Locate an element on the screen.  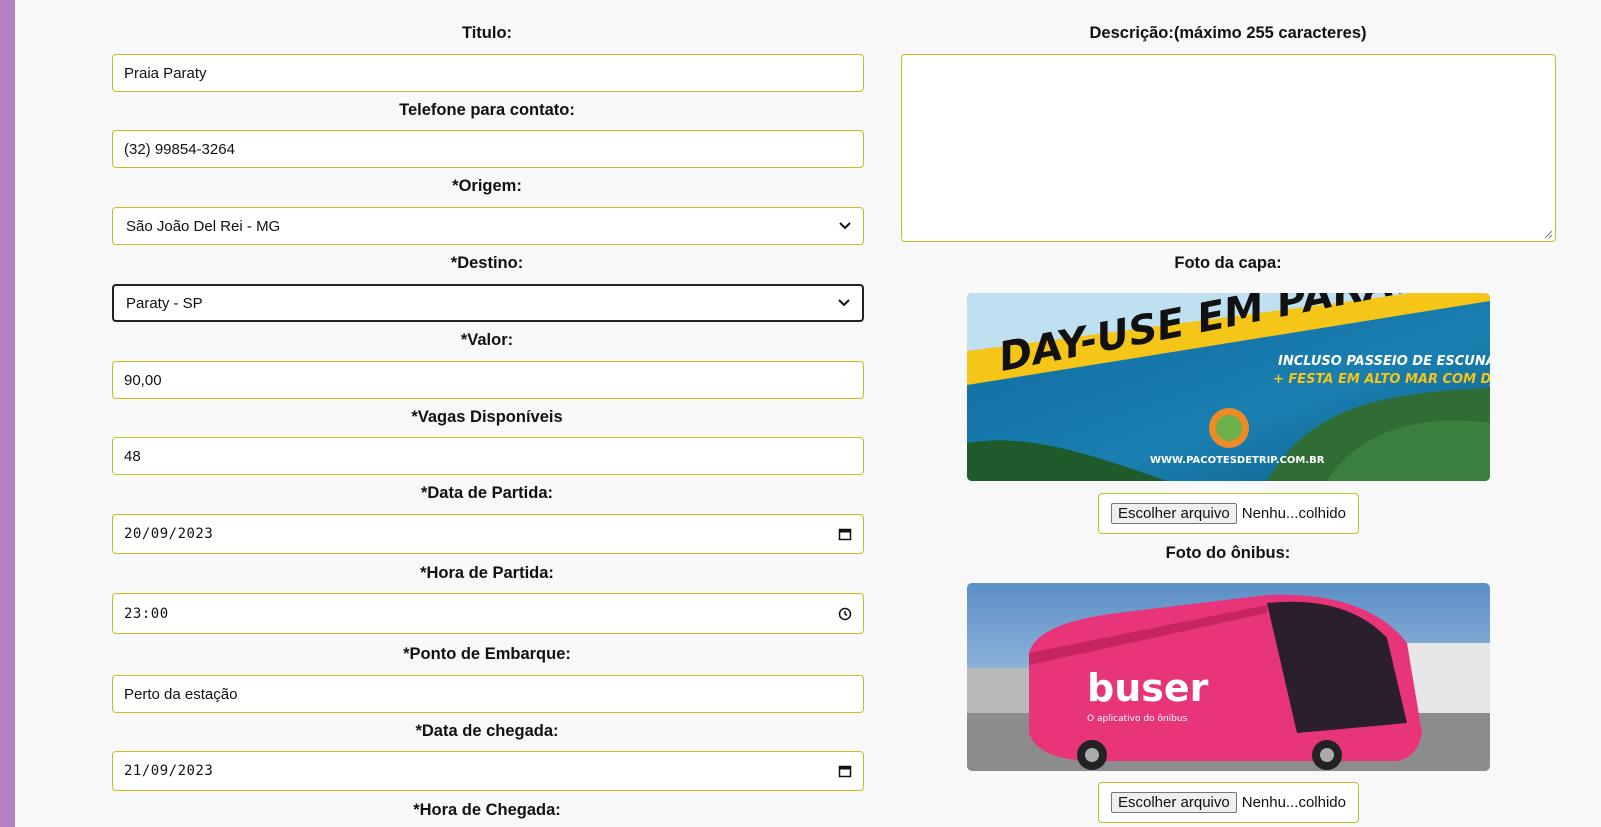
vagas-label: *Vagas Disponíveis is located at coordinates (487, 417).